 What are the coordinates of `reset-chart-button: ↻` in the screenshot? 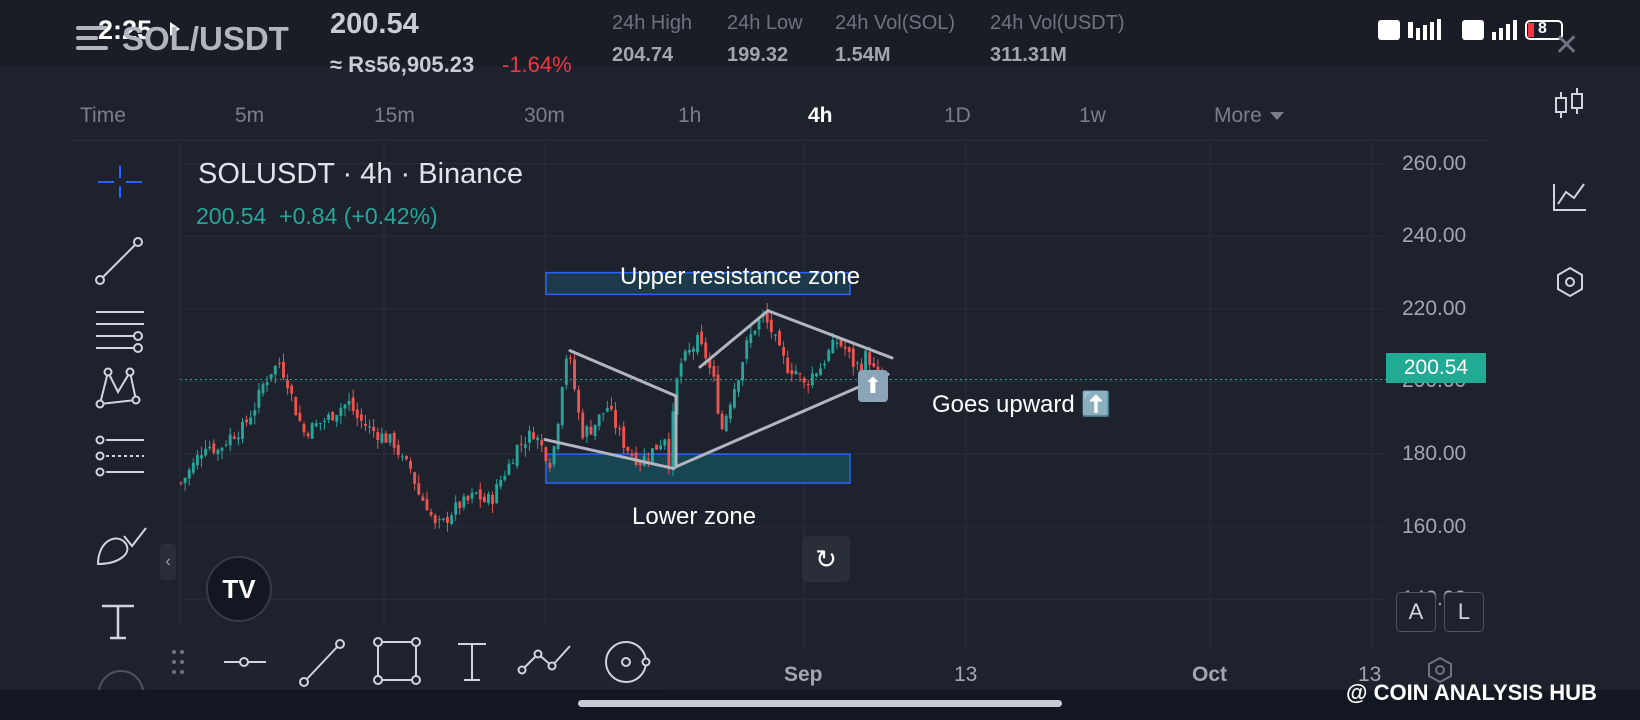 It's located at (826, 559).